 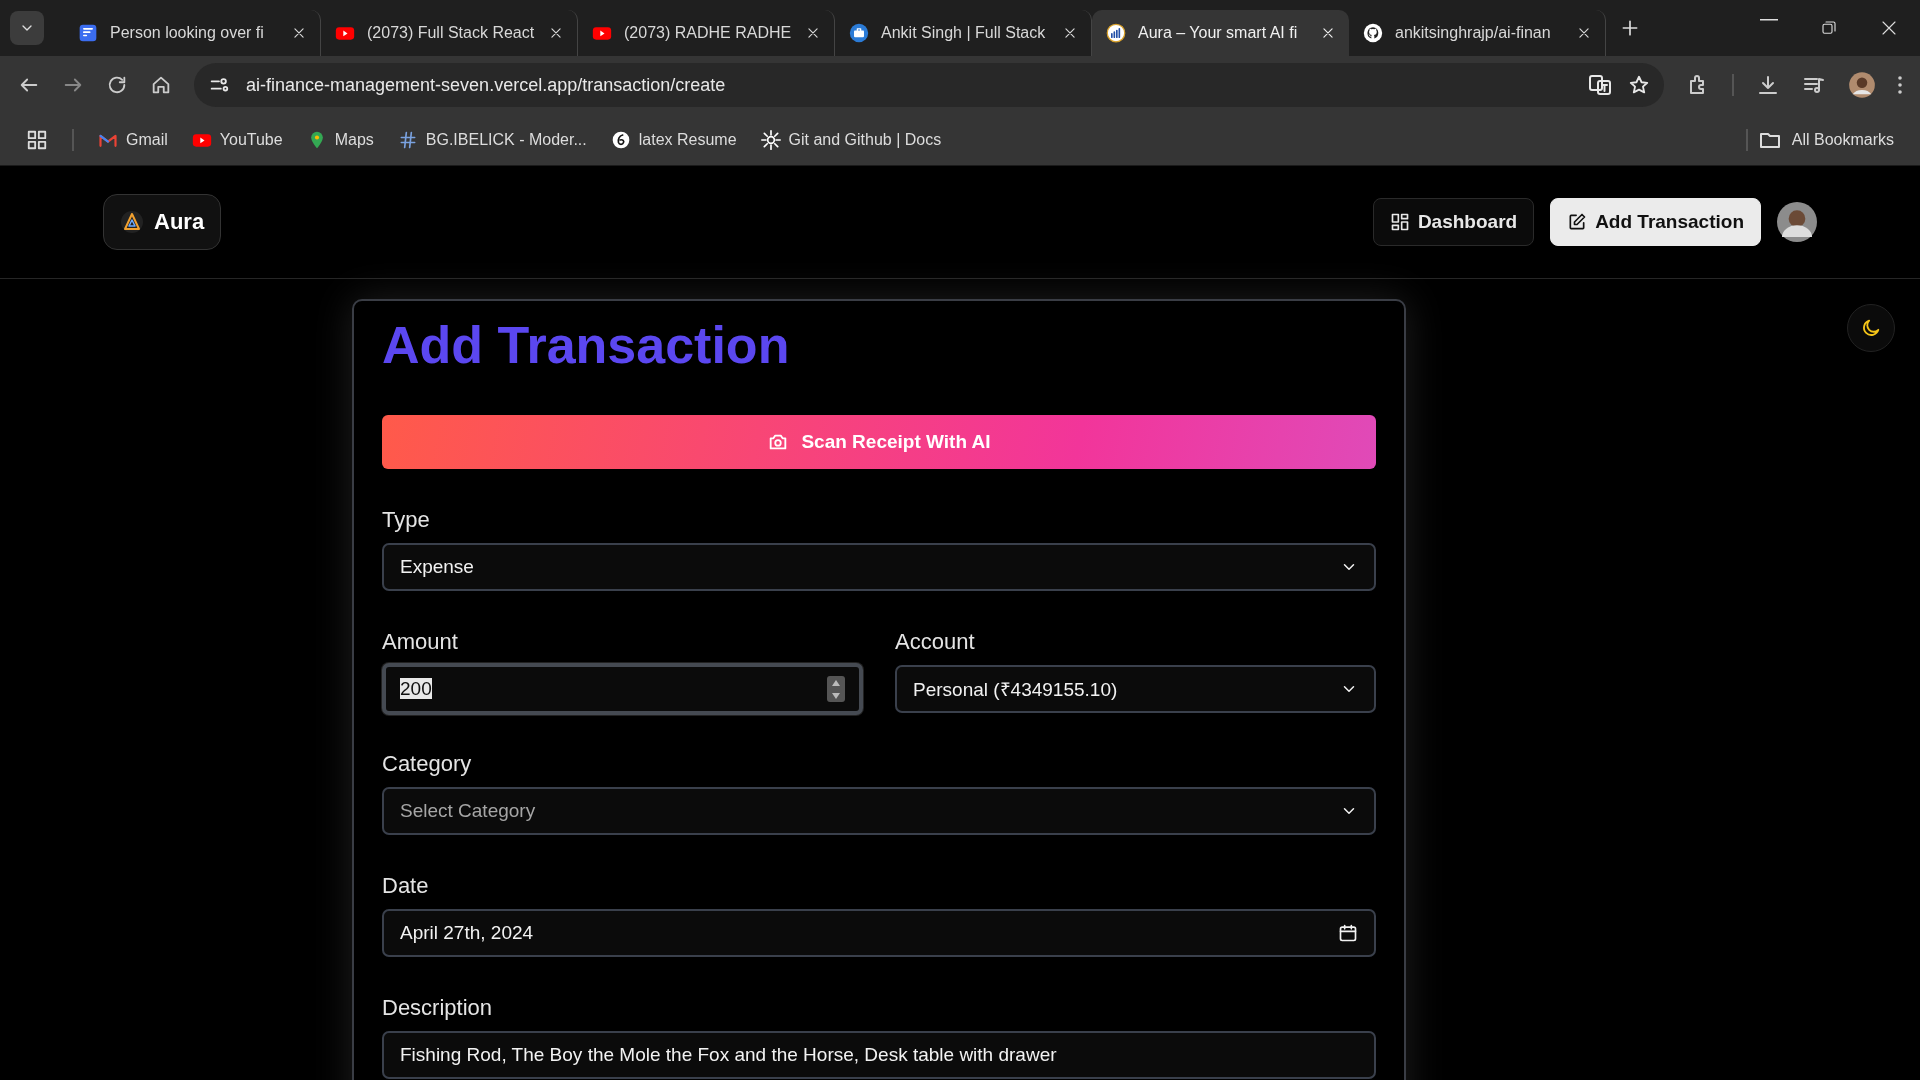 What do you see at coordinates (27, 28) in the screenshot?
I see `tab-search-button` at bounding box center [27, 28].